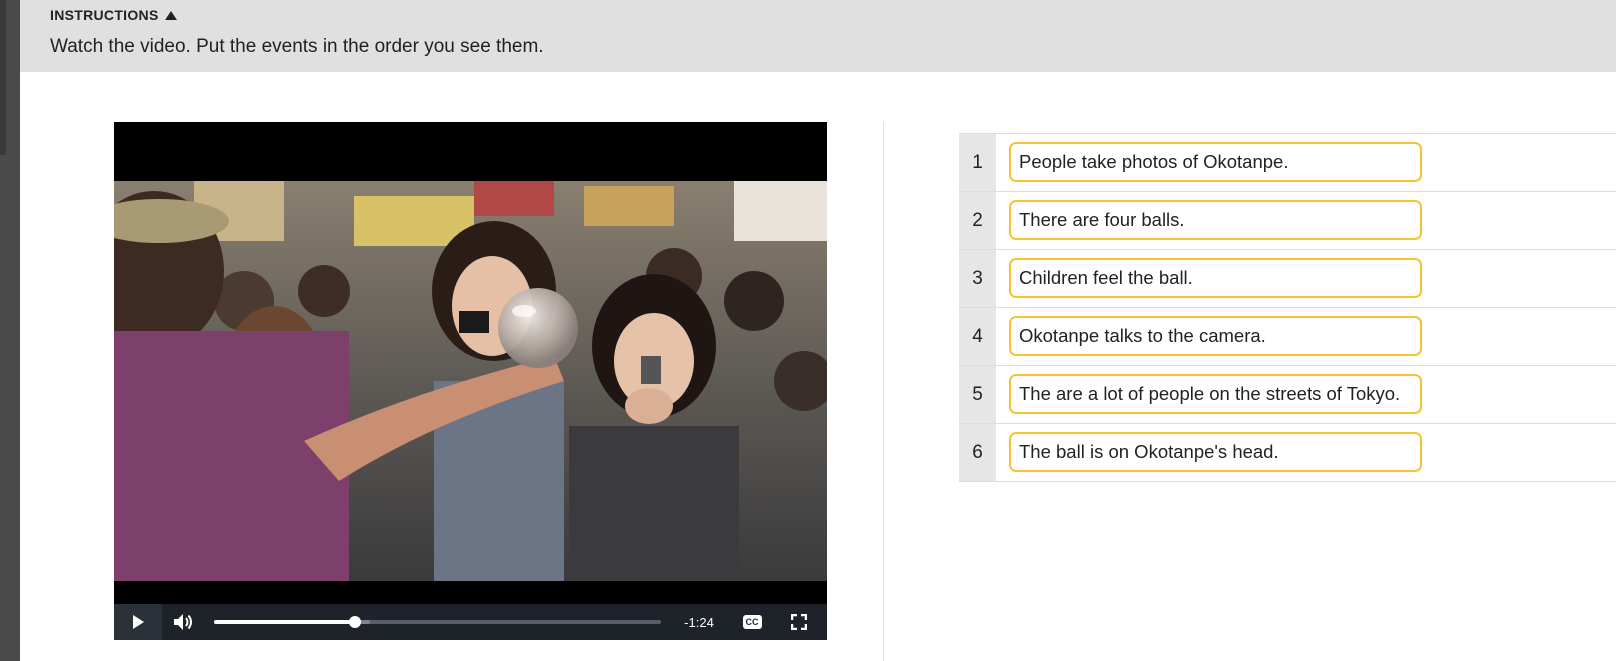  What do you see at coordinates (977, 220) in the screenshot?
I see `row-number: 2` at bounding box center [977, 220].